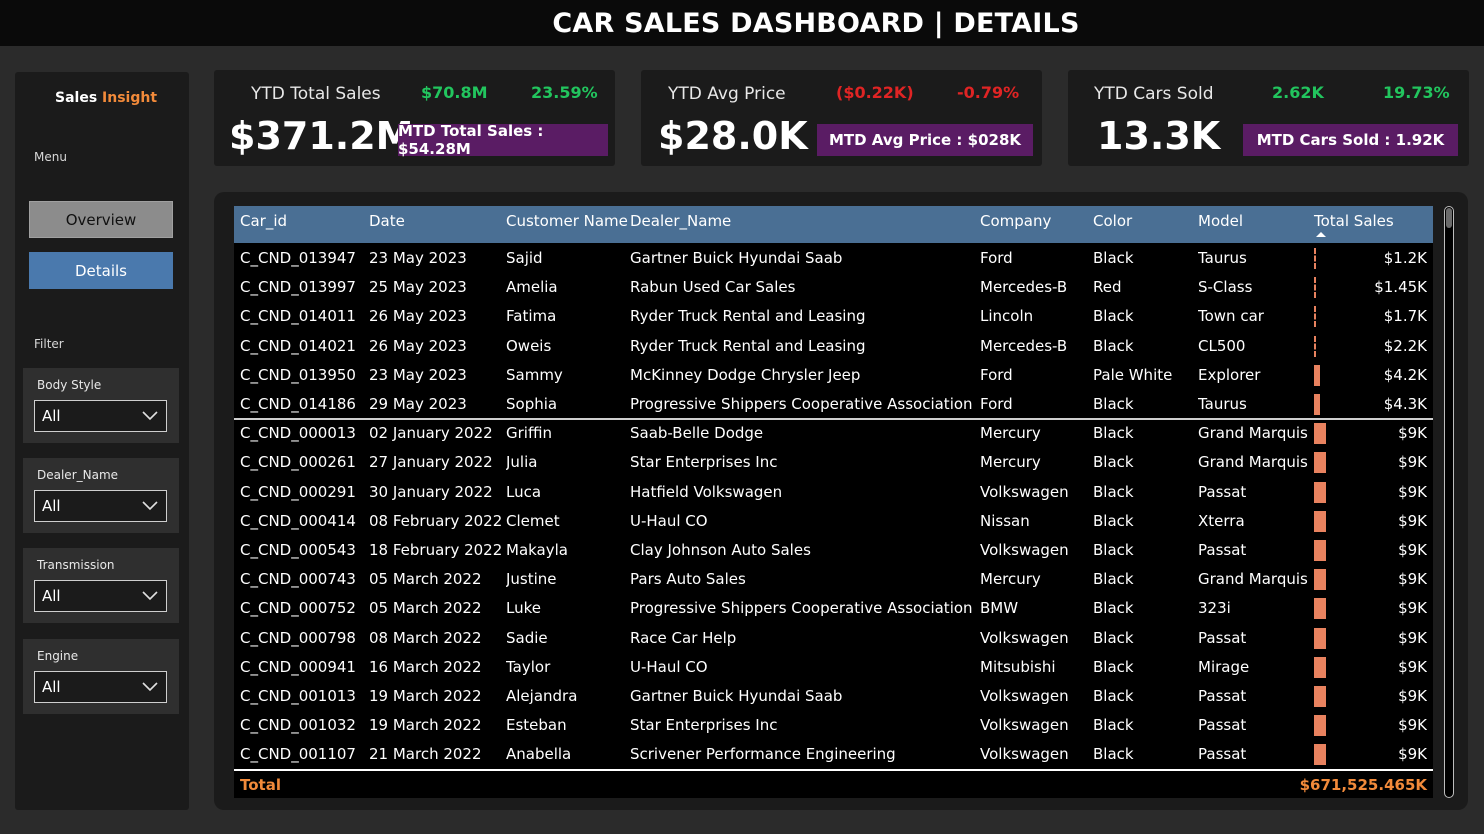 The width and height of the screenshot is (1484, 834). Describe the element at coordinates (101, 219) in the screenshot. I see `overview-nav-button: Overview` at that location.